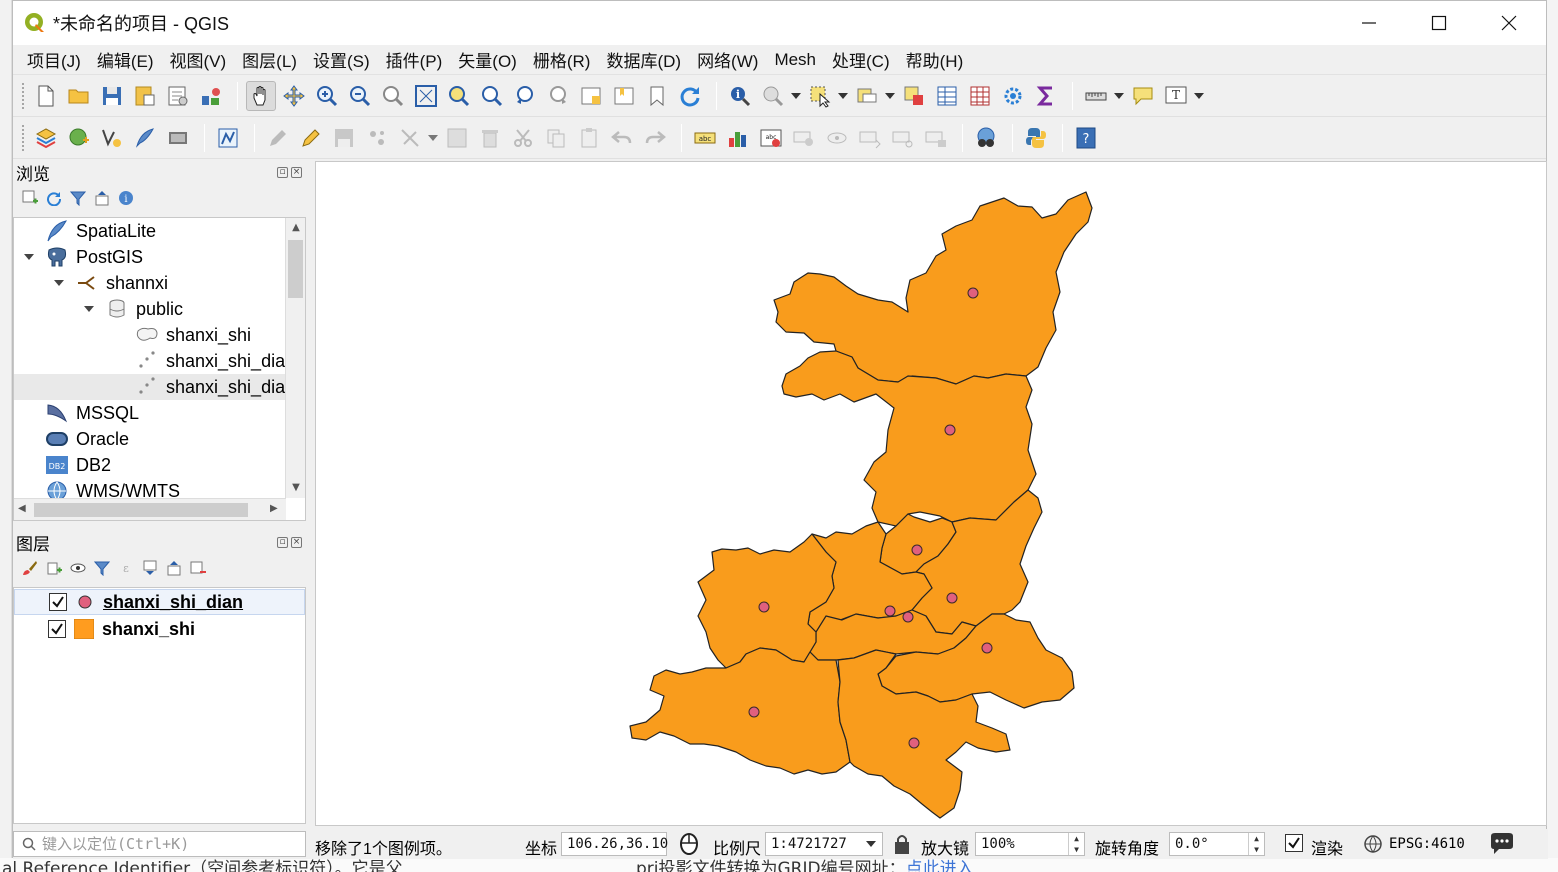 This screenshot has width=1558, height=872. What do you see at coordinates (740, 96) in the screenshot?
I see `identify-button: i` at bounding box center [740, 96].